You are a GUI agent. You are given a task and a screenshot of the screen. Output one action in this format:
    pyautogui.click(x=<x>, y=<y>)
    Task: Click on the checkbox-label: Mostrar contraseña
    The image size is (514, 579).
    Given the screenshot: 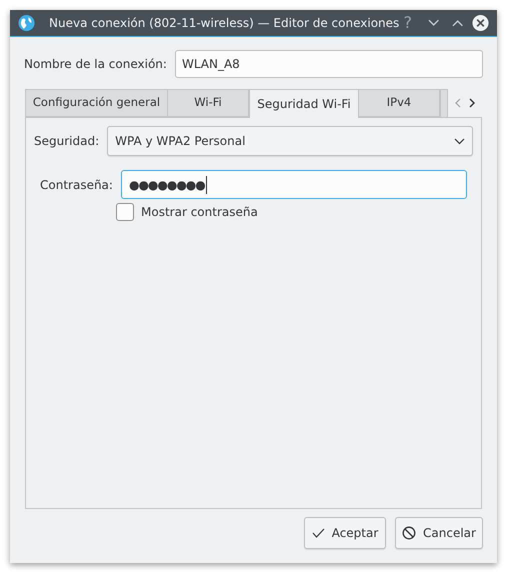 What is the action you would take?
    pyautogui.click(x=199, y=212)
    